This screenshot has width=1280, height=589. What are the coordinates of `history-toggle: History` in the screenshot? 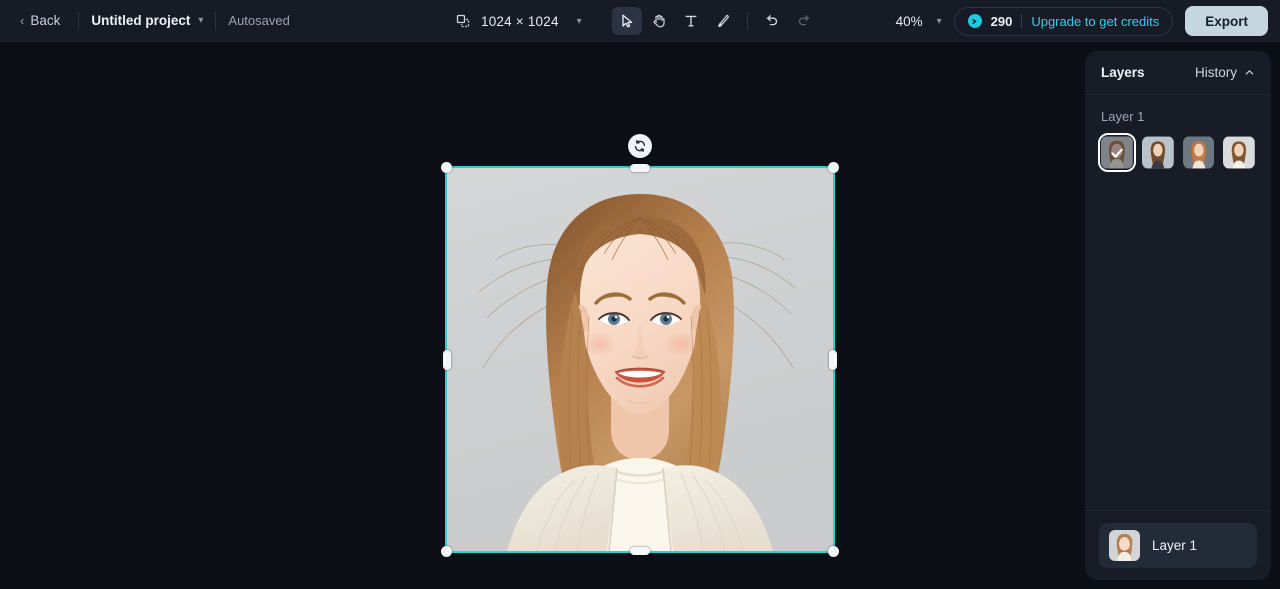 It's located at (1225, 72).